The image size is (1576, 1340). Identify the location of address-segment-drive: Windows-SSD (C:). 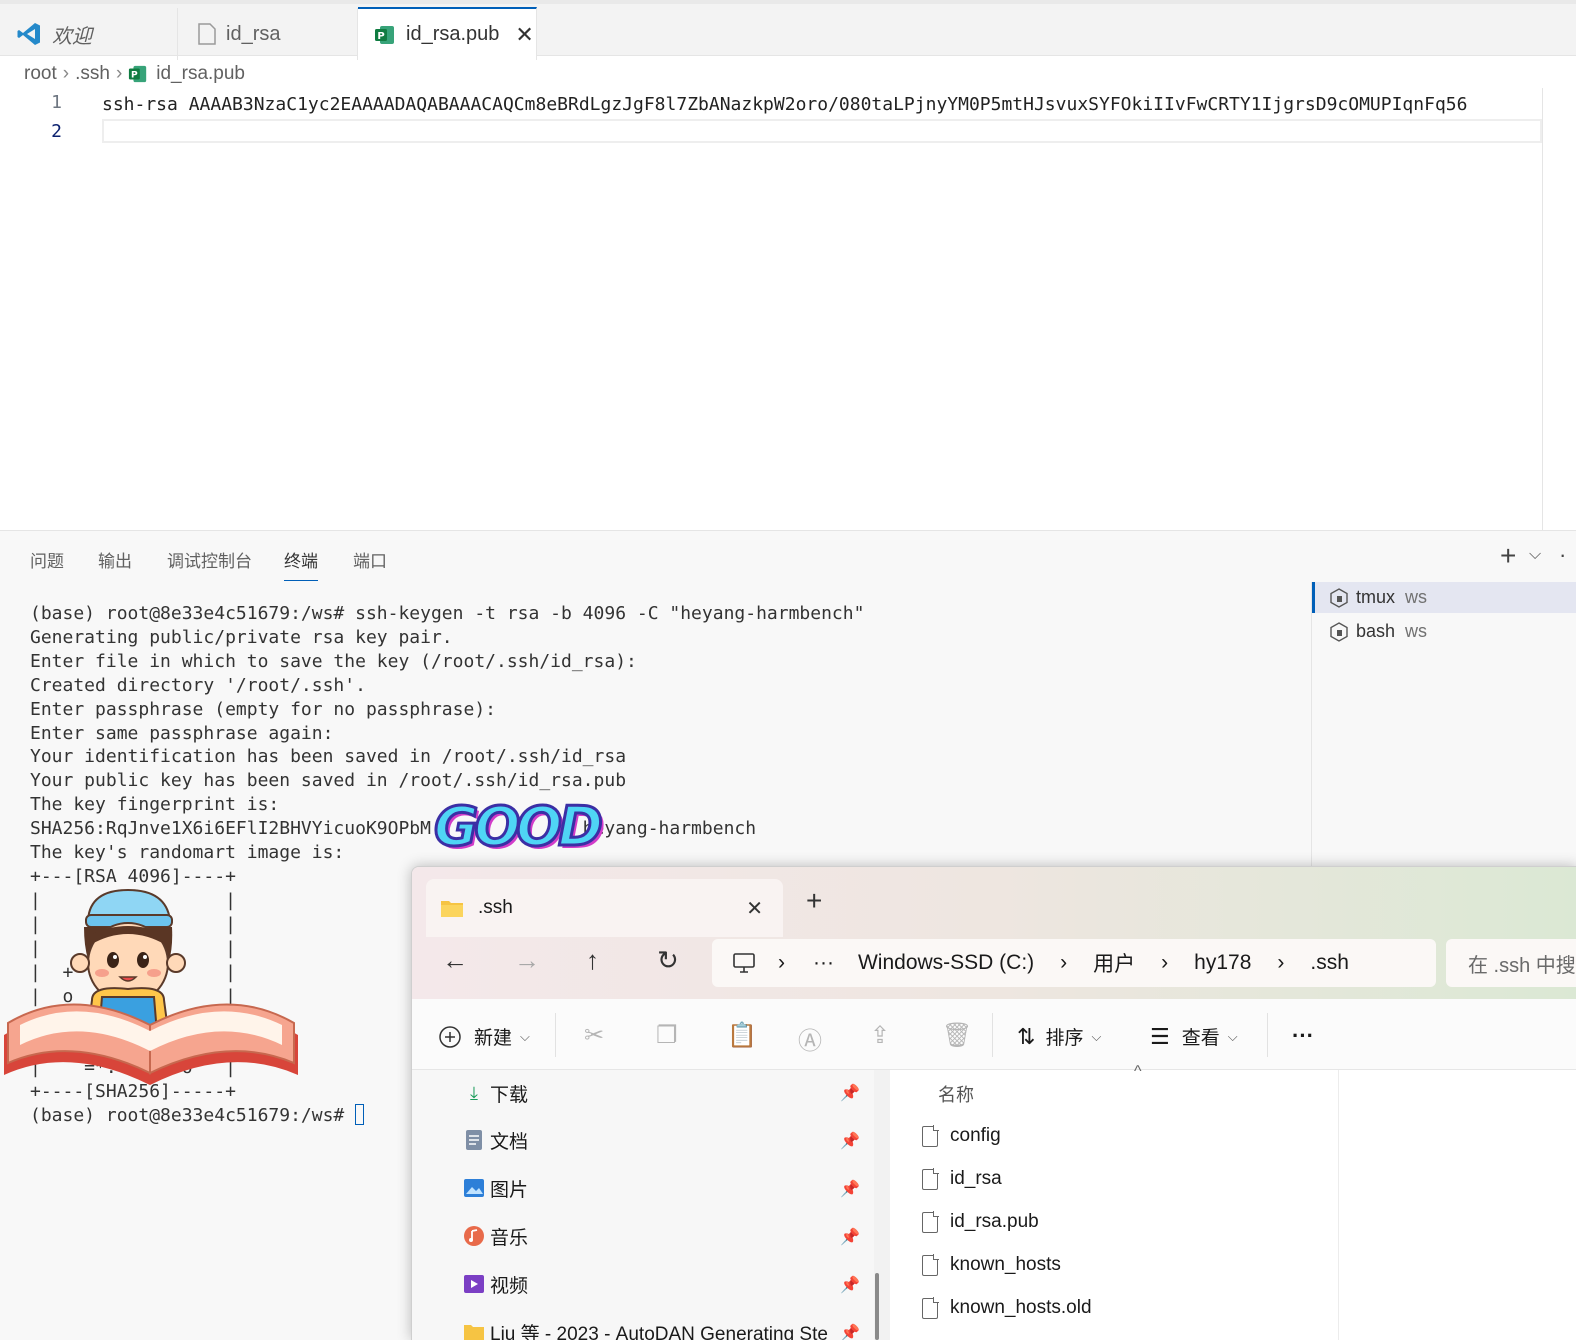
(946, 963).